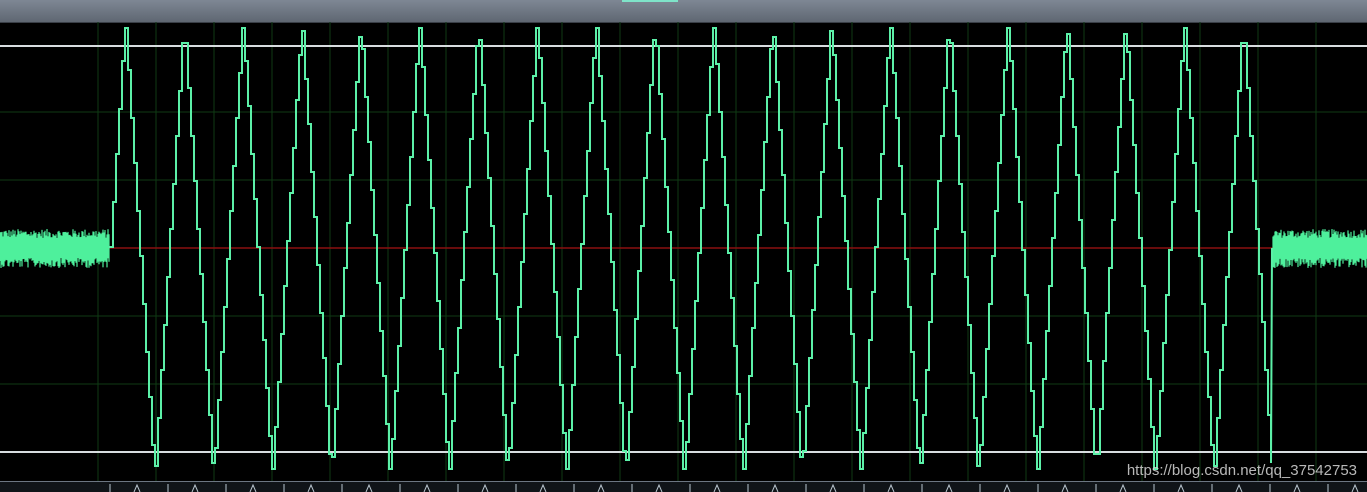  I want to click on playhead-indicator, so click(650, 1).